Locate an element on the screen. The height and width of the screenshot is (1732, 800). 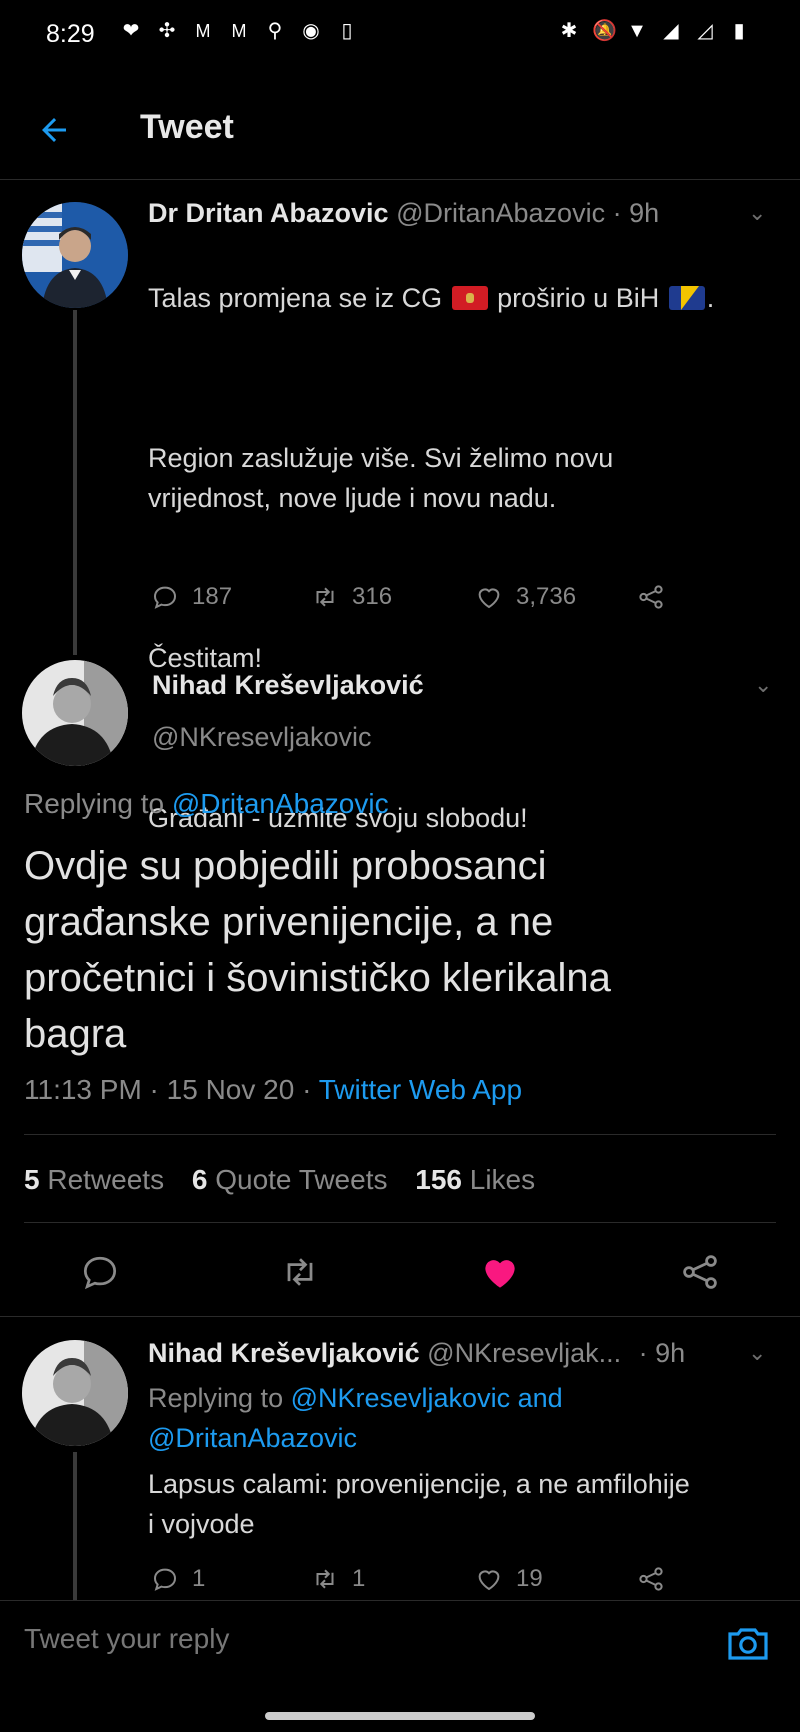
tweet-actions: 187 316 3,736 is located at coordinates (458, 600).